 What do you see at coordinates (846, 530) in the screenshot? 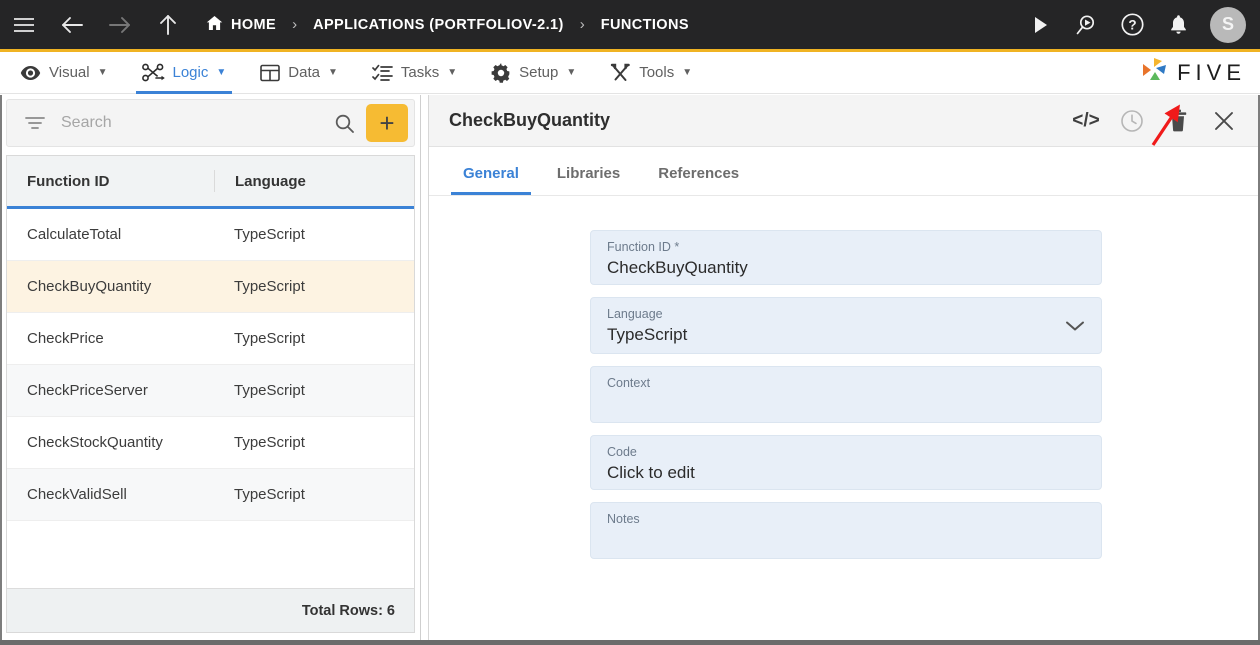
I see `notes-field: Notes` at bounding box center [846, 530].